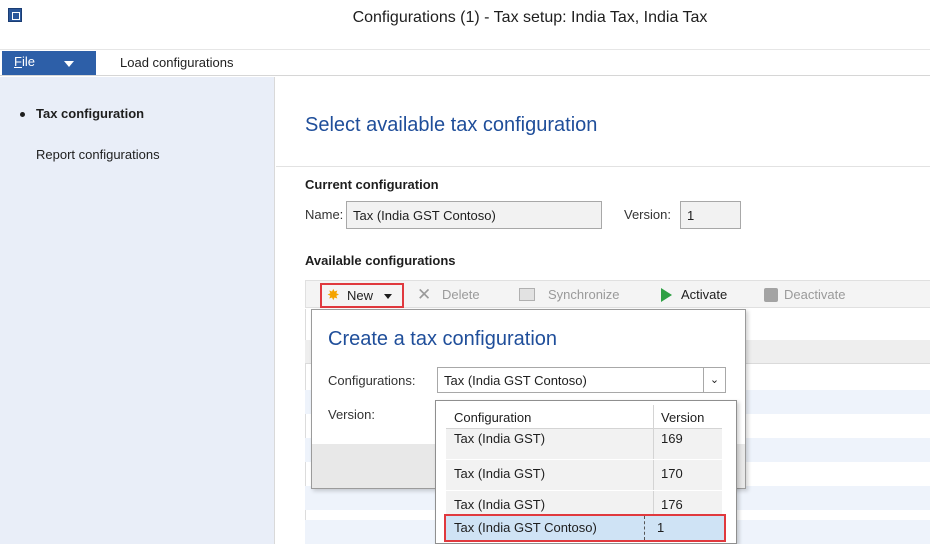 The image size is (930, 544). I want to click on activate-button: Activate, so click(704, 294).